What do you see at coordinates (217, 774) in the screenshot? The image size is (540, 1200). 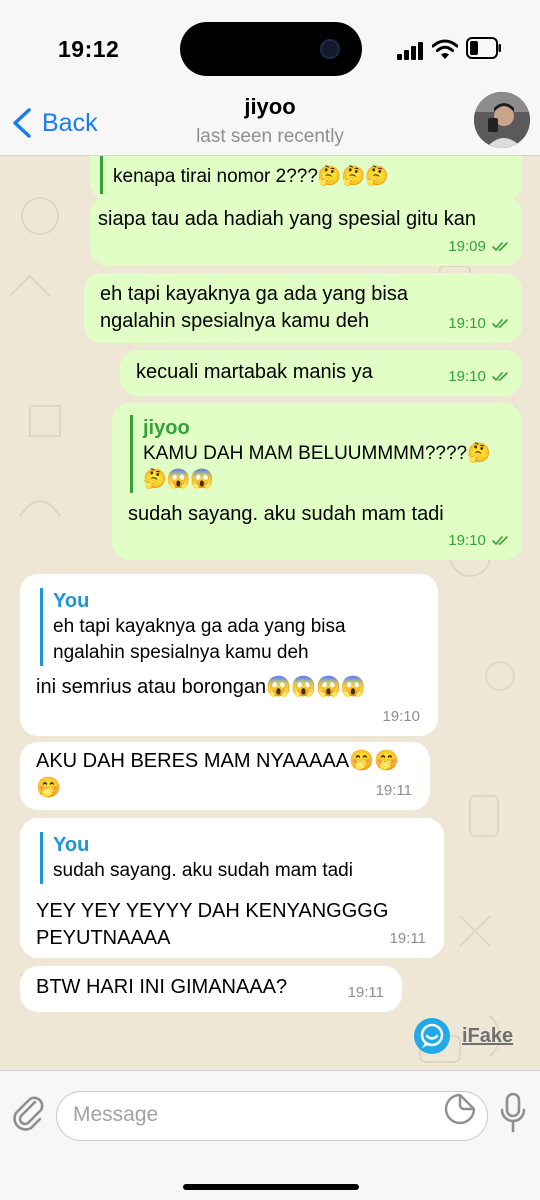 I see `message-text: AKU DAH BERES MAM NYAAAAA🤭🤭🤭` at bounding box center [217, 774].